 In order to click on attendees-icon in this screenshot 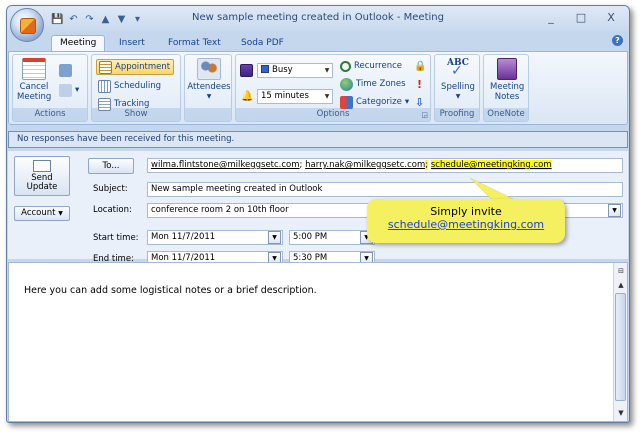, I will do `click(209, 69)`.